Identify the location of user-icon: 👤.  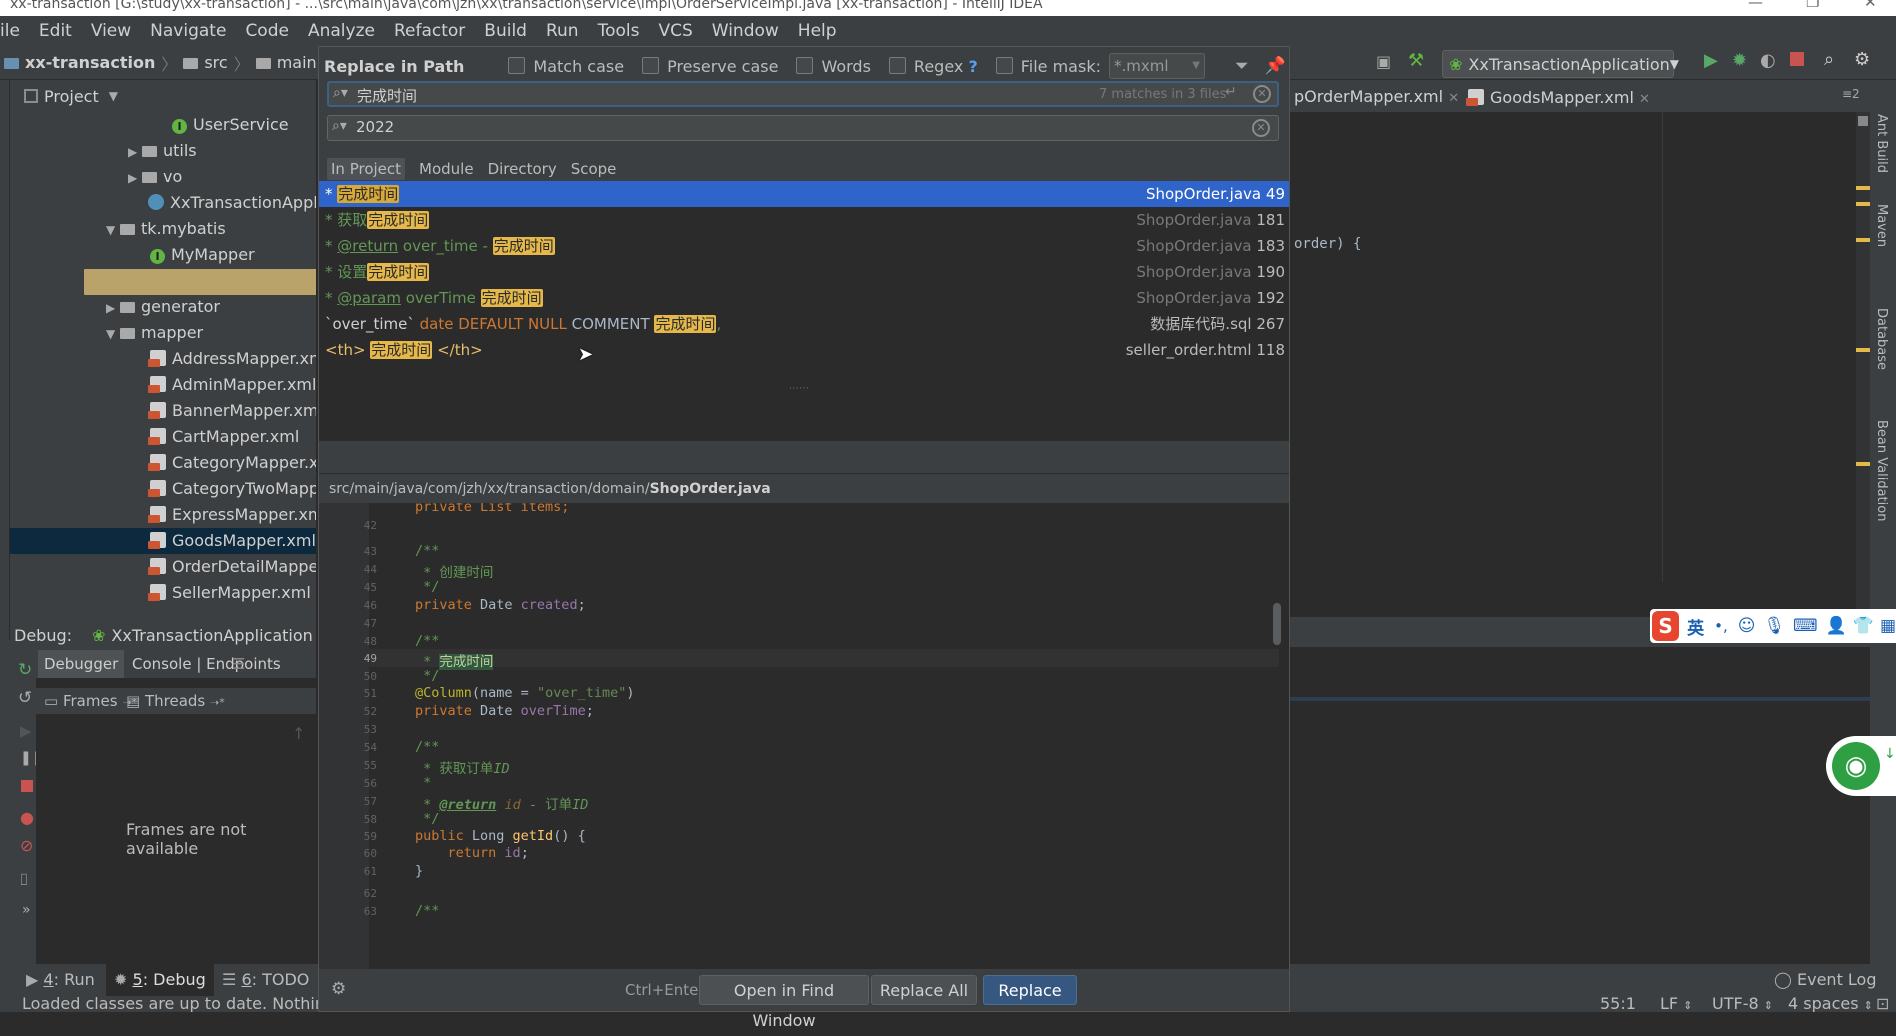
(1836, 626).